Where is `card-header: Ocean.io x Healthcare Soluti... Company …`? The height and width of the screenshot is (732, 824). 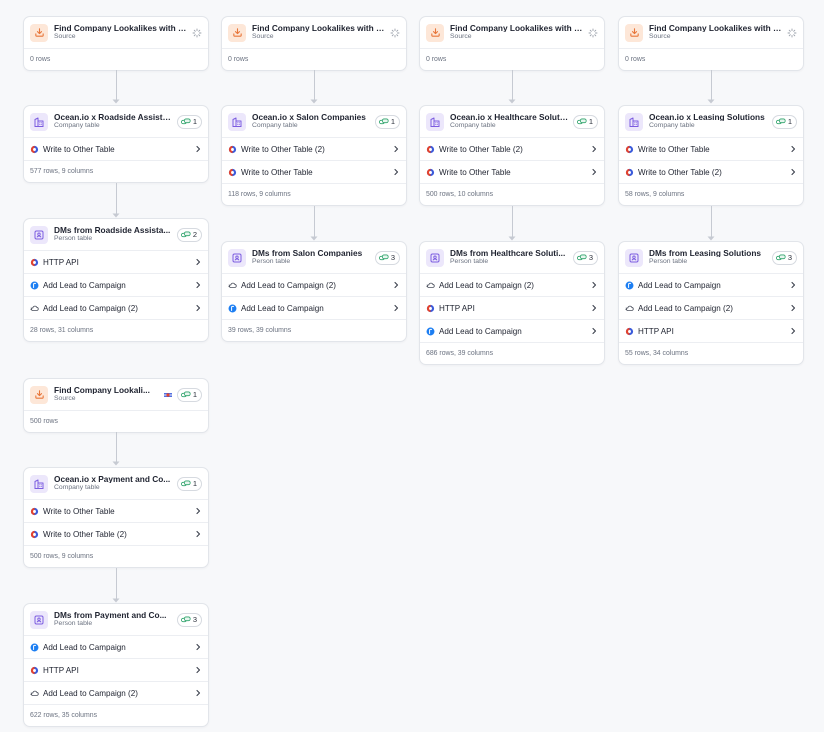 card-header: Ocean.io x Healthcare Soluti... Company … is located at coordinates (512, 122).